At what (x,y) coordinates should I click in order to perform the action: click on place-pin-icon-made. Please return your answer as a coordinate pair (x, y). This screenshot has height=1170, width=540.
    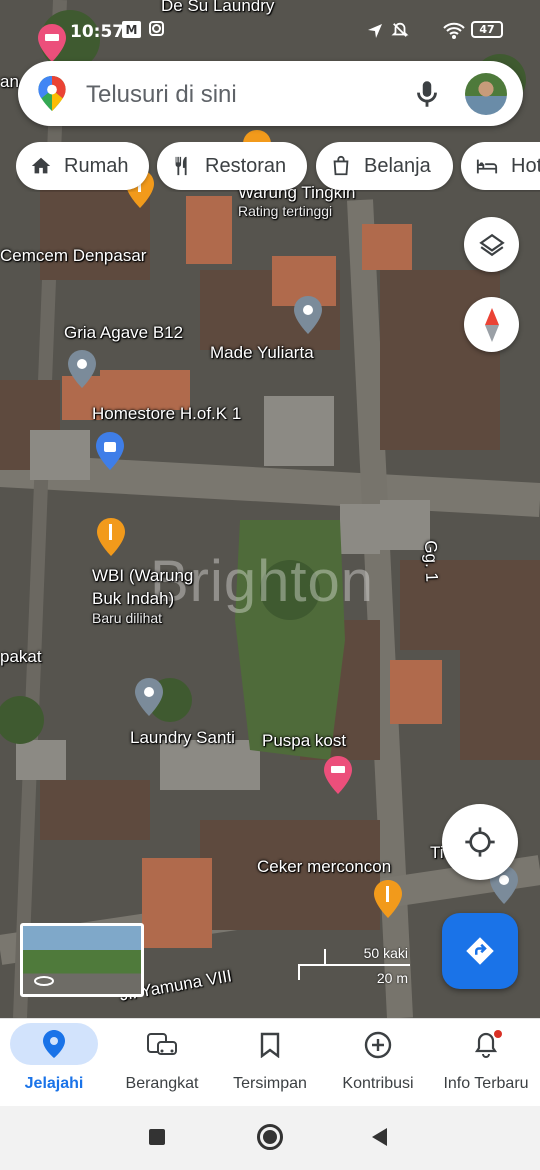
    Looking at the image, I should click on (308, 315).